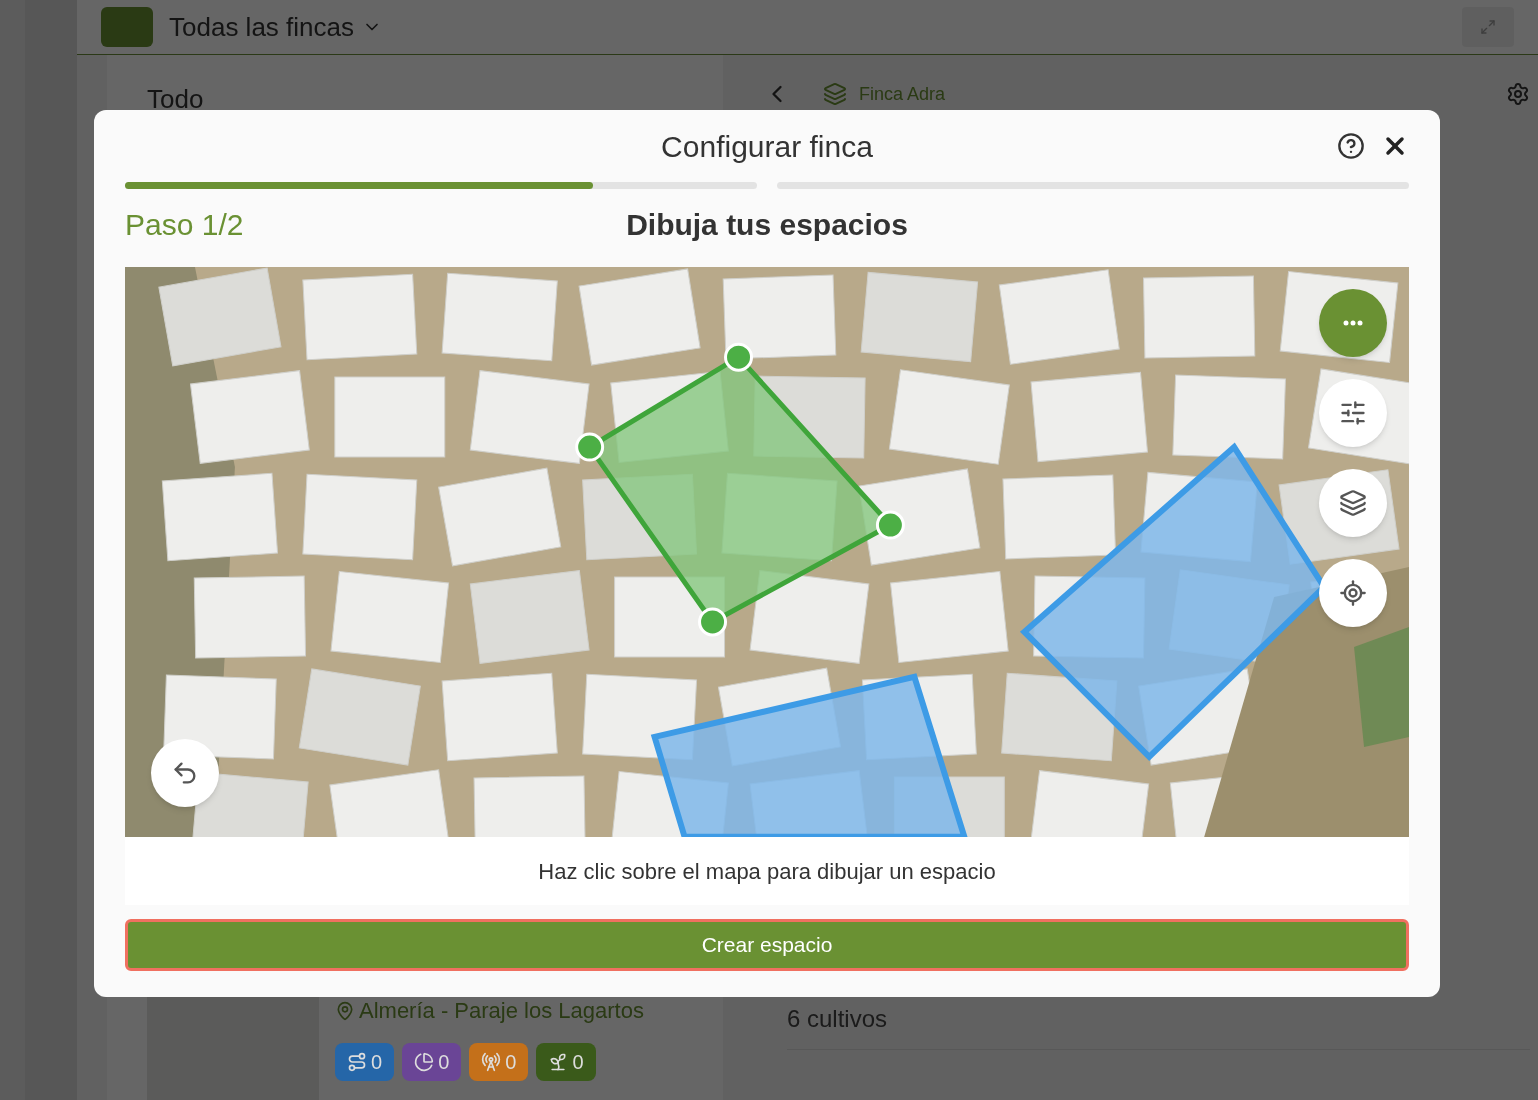  I want to click on more-icon, so click(1353, 323).